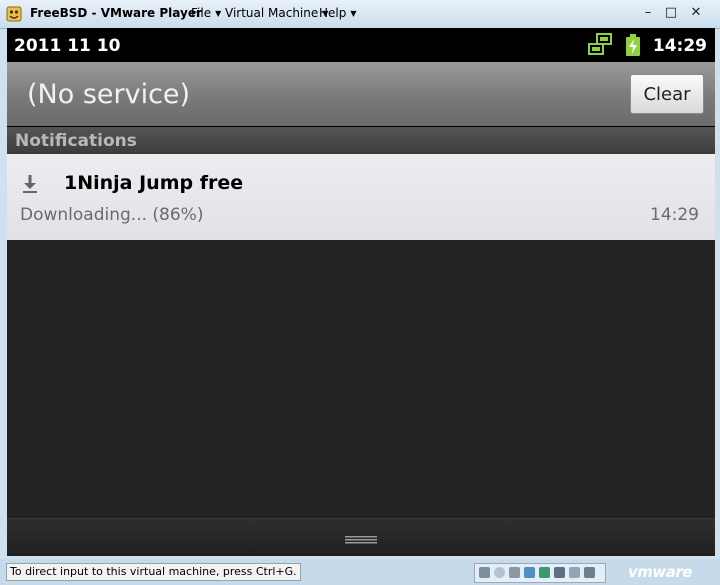 This screenshot has width=720, height=585. Describe the element at coordinates (679, 46) in the screenshot. I see `status-time: 14:29` at that location.